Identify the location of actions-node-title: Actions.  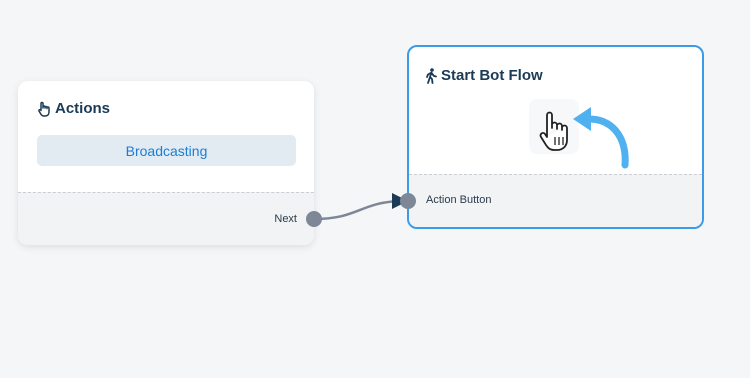
(73, 108).